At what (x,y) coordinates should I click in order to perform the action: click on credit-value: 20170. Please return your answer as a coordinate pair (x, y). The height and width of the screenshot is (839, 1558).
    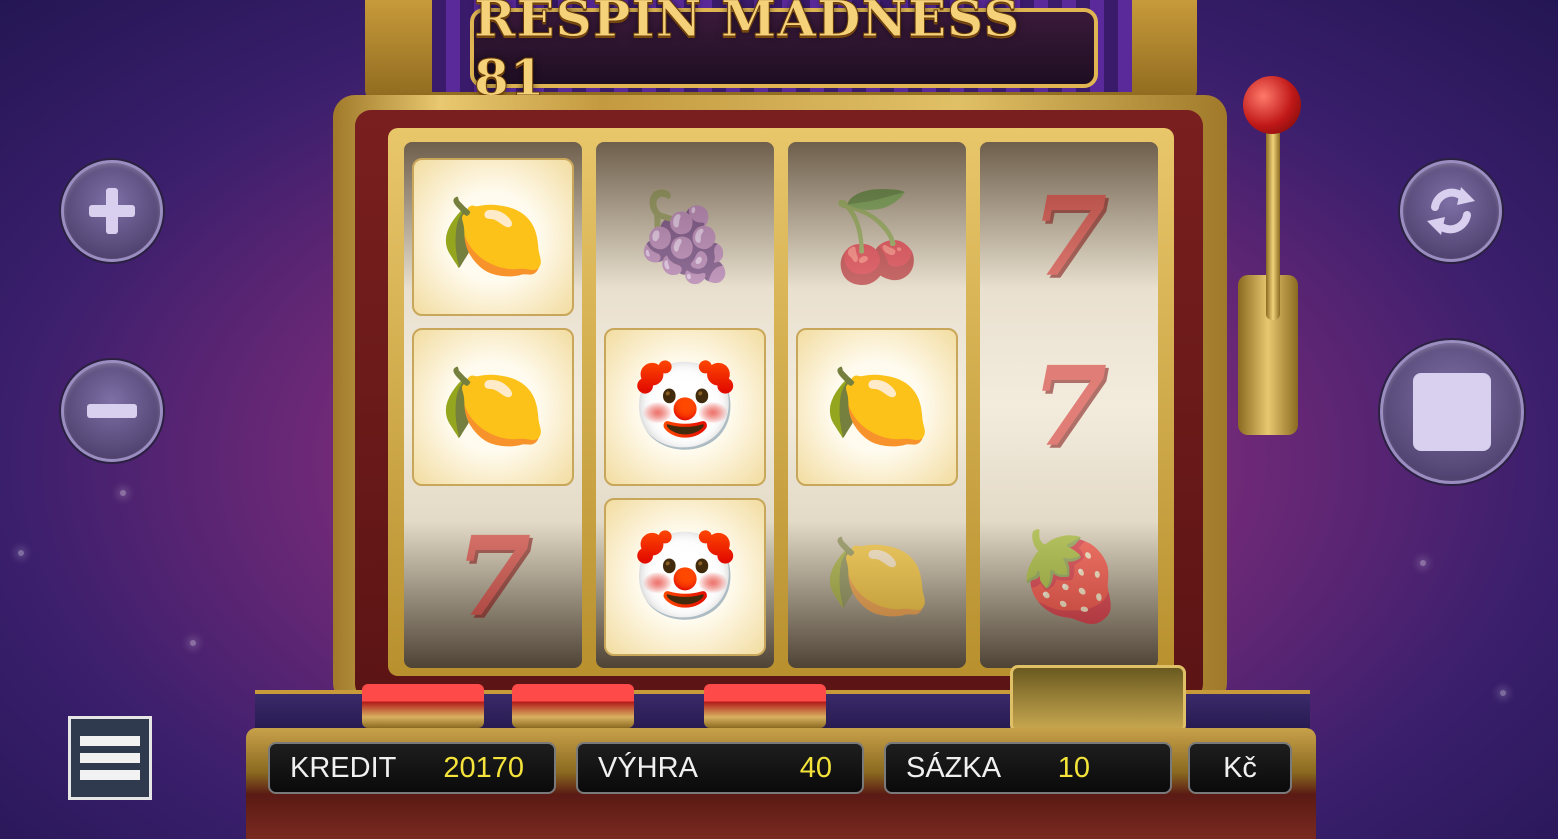
    Looking at the image, I should click on (483, 767).